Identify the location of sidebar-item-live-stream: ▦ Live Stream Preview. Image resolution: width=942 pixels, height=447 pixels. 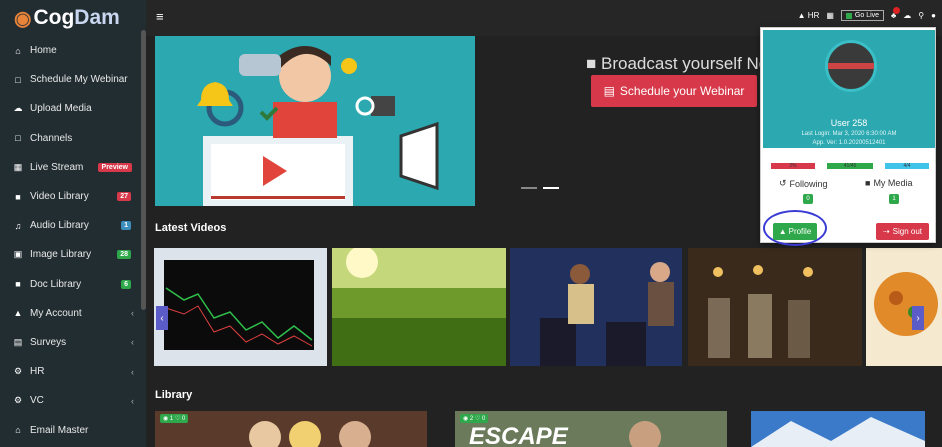
(73, 167).